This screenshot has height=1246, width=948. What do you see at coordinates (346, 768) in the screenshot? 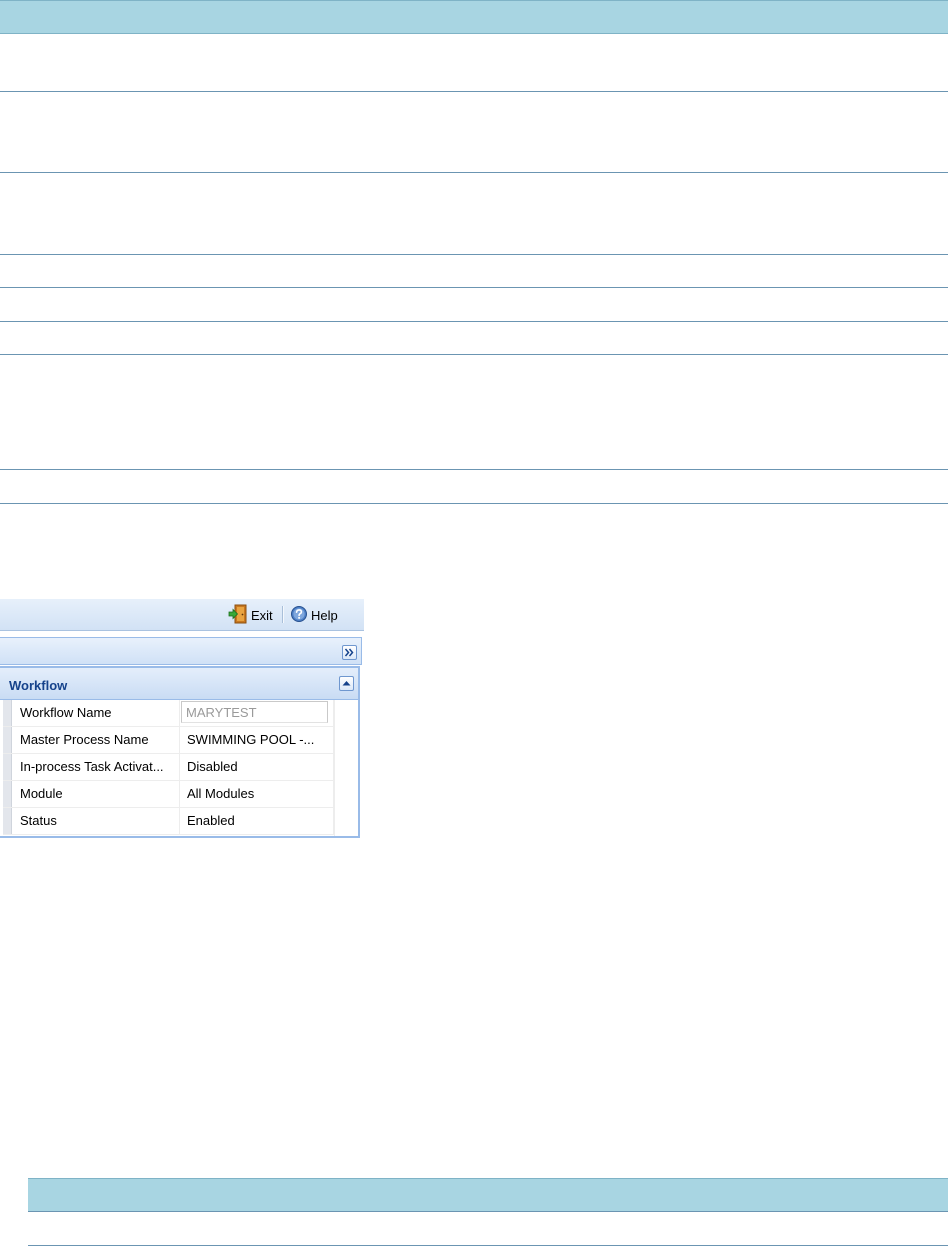
I see `grid-scroll-gutter` at bounding box center [346, 768].